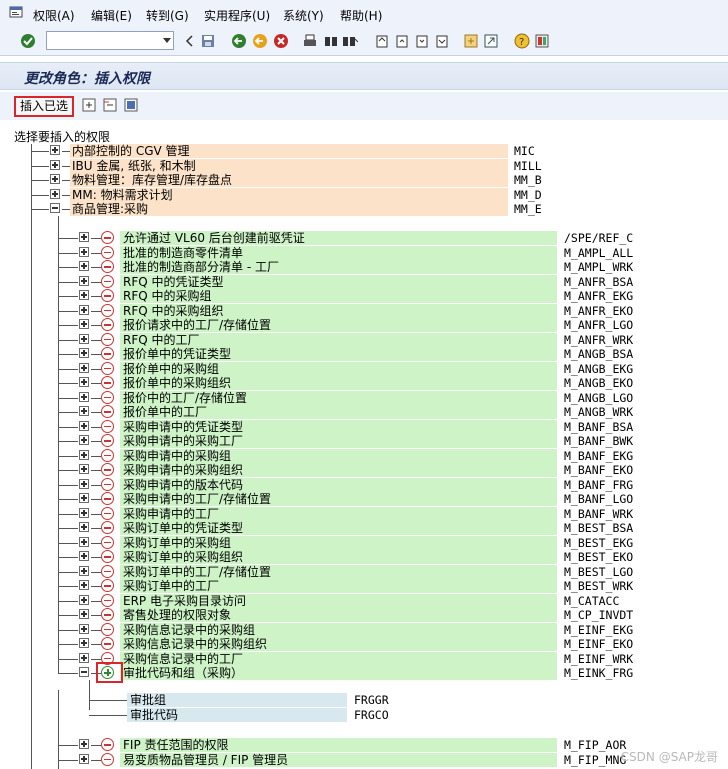 The width and height of the screenshot is (728, 769). Describe the element at coordinates (281, 41) in the screenshot. I see `cancel-icon` at that location.